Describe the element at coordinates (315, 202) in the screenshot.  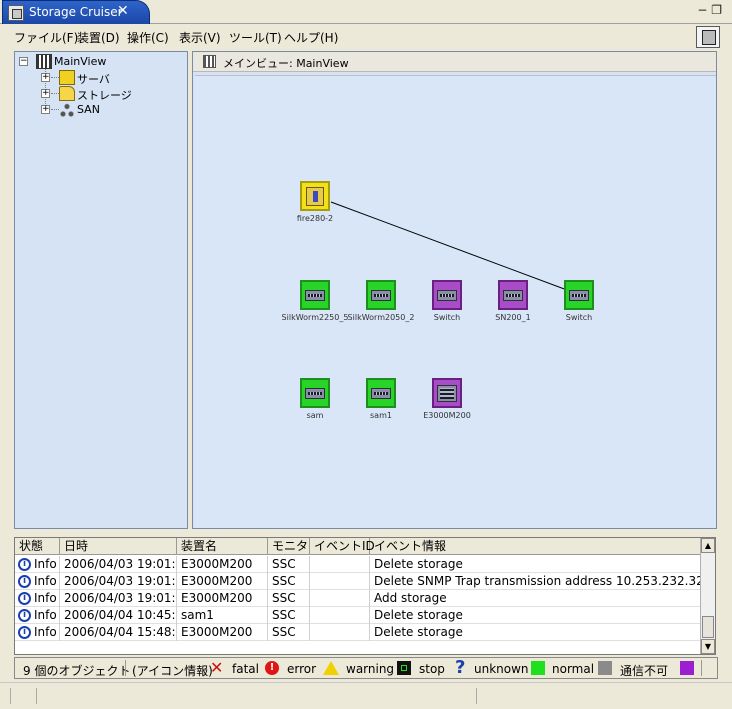
I see `node-fire280-2: fire280-2` at that location.